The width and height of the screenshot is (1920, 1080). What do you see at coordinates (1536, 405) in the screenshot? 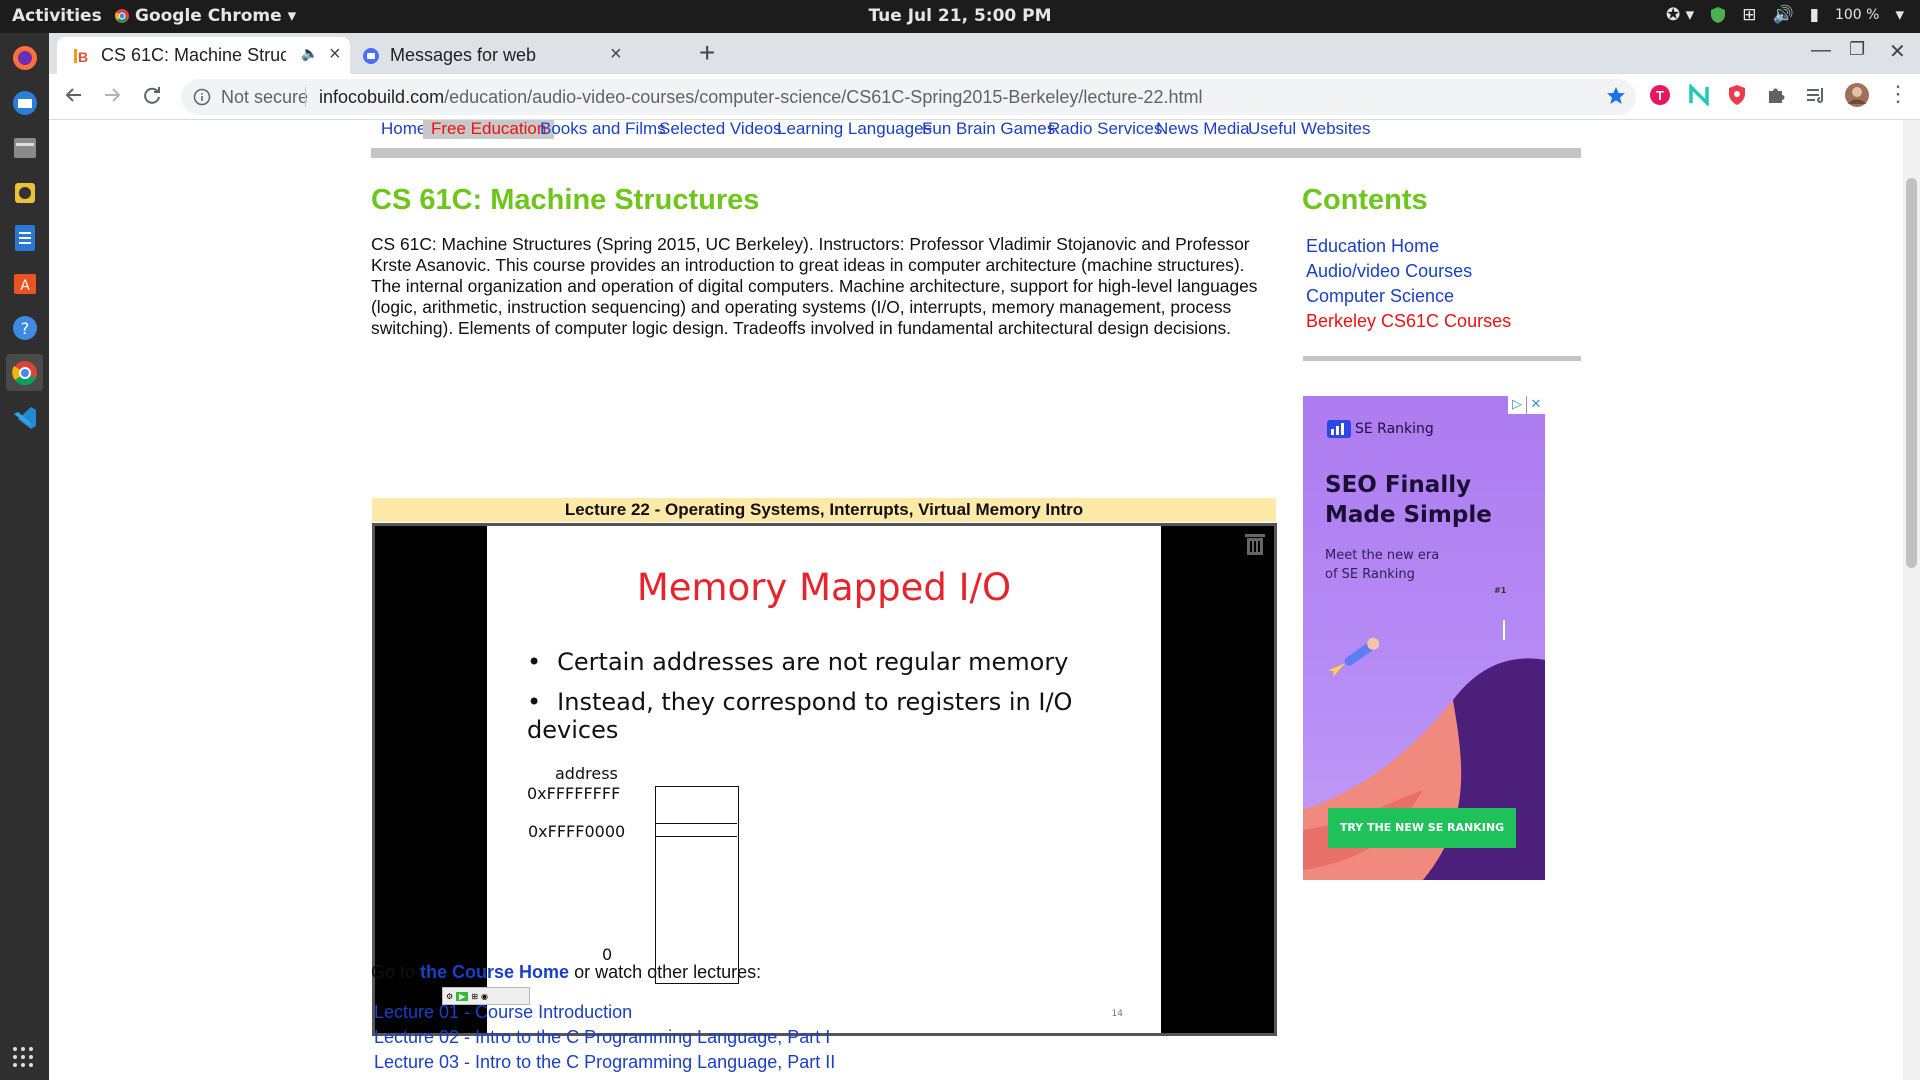
I see `ad-close-icon: ✕` at bounding box center [1536, 405].